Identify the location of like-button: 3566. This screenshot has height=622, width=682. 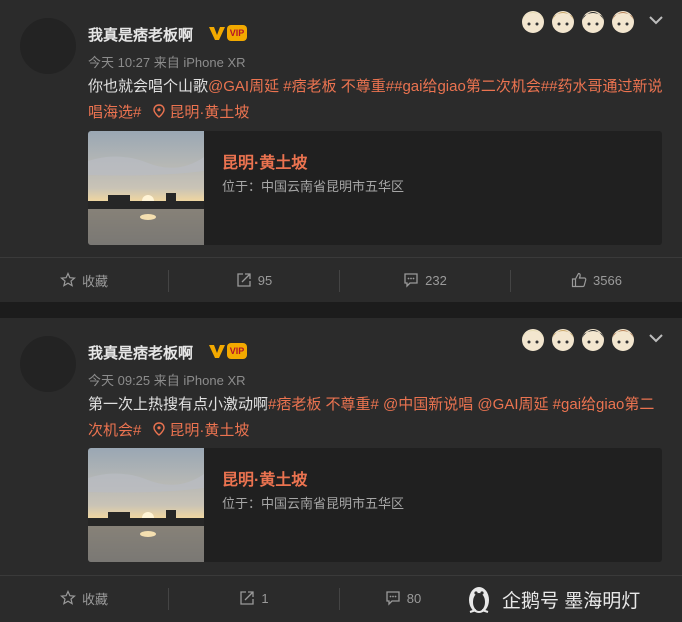
(596, 280).